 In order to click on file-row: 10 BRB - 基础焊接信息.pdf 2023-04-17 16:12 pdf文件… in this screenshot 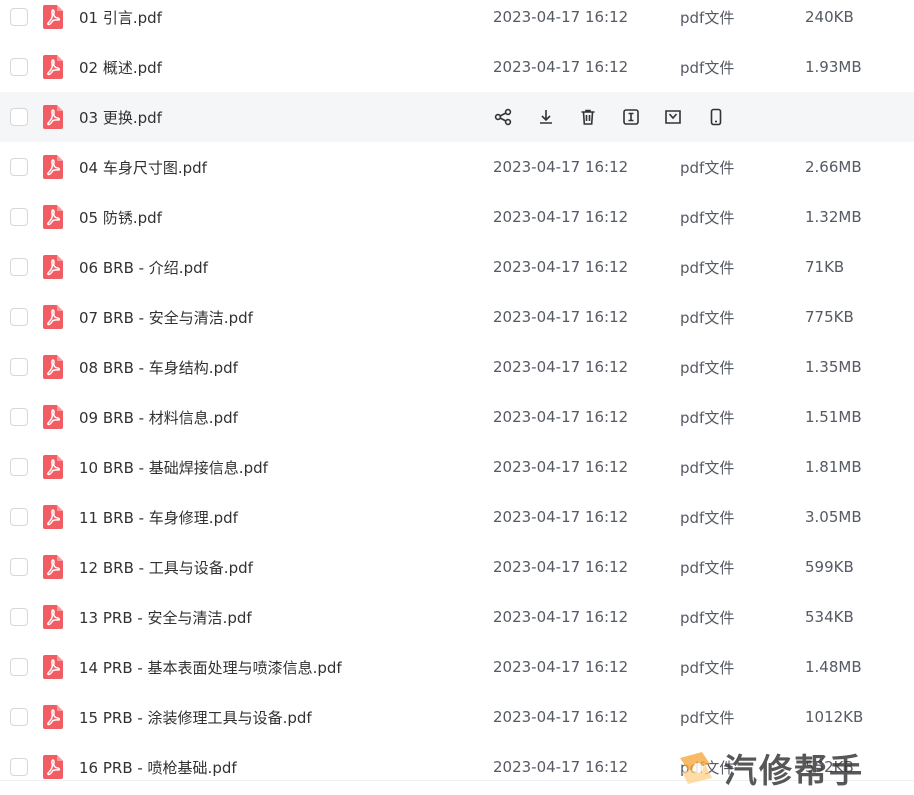, I will do `click(457, 467)`.